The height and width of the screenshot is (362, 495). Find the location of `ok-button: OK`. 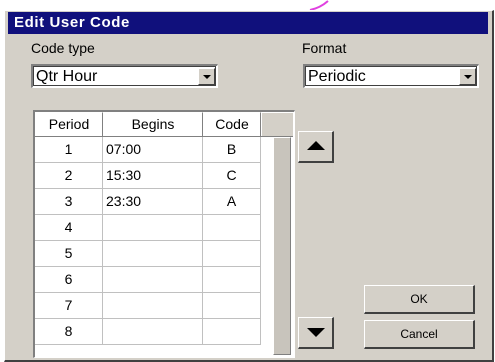

ok-button: OK is located at coordinates (419, 299).